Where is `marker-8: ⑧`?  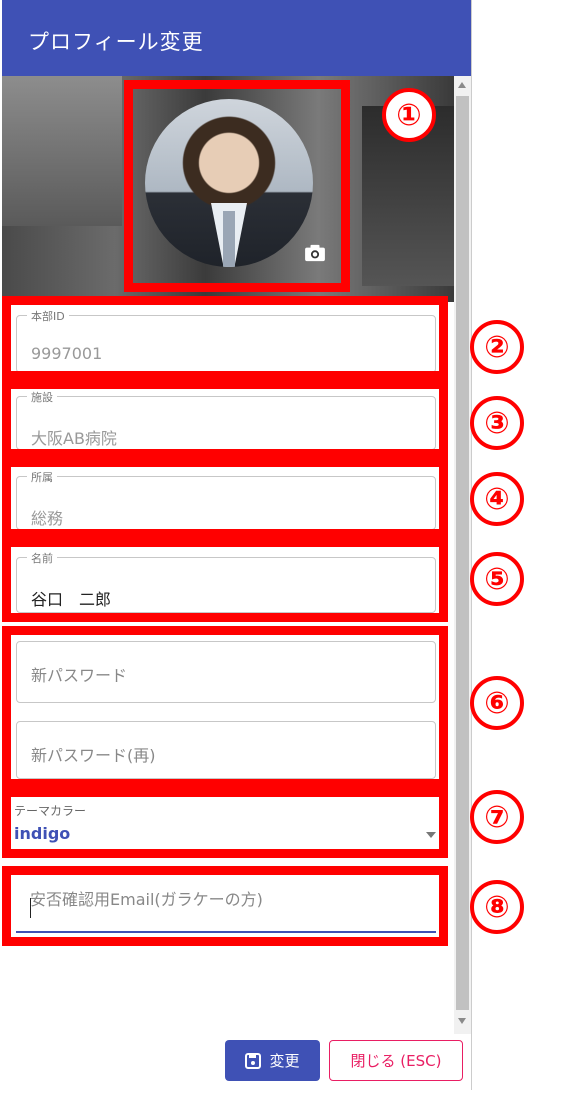
marker-8: ⑧ is located at coordinates (497, 907).